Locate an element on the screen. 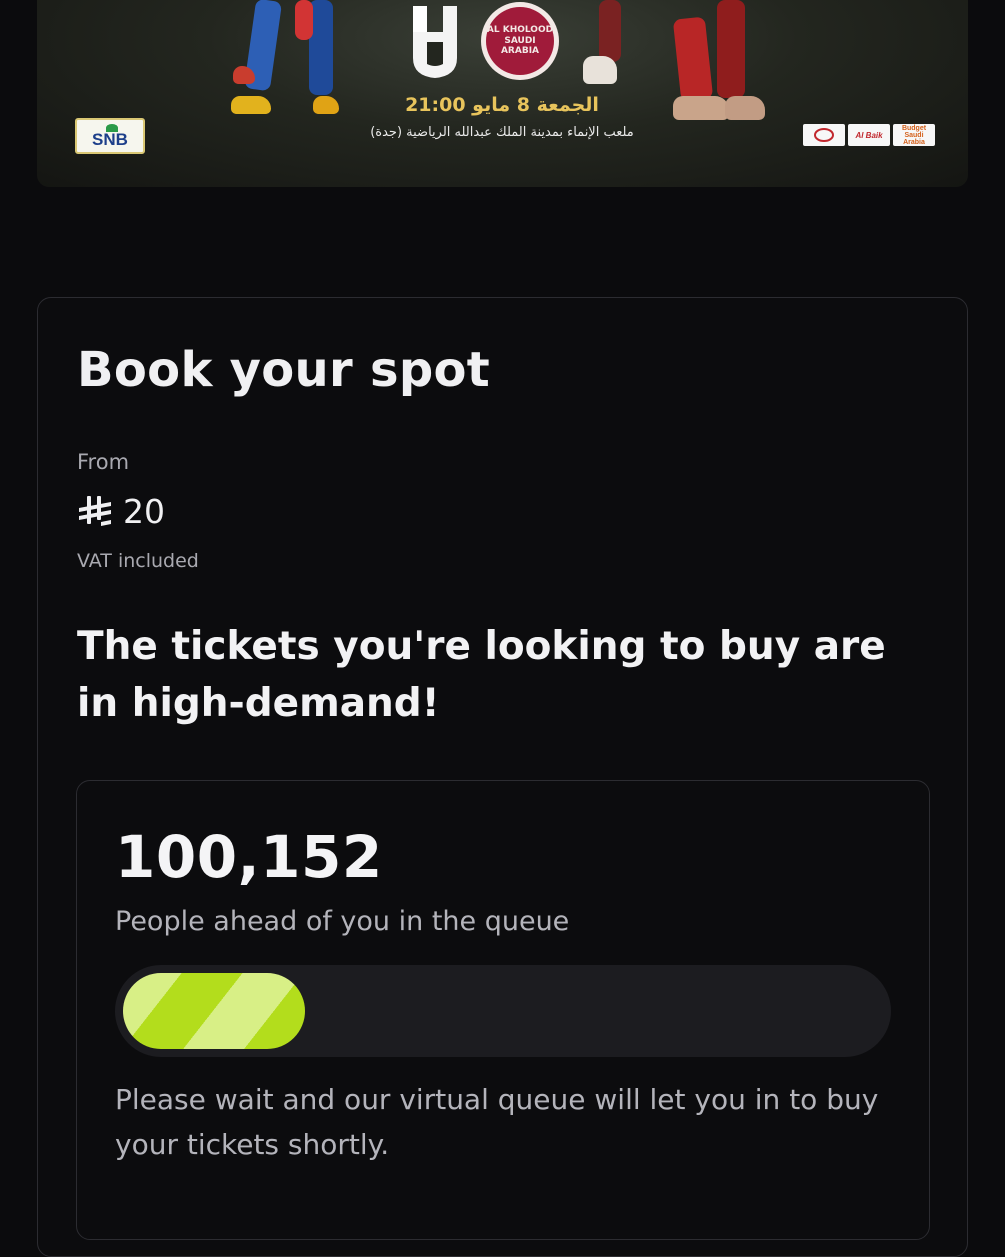  al-kholood-logo-icon: AL KHOLOOD SAUDI ARABIA is located at coordinates (520, 41).